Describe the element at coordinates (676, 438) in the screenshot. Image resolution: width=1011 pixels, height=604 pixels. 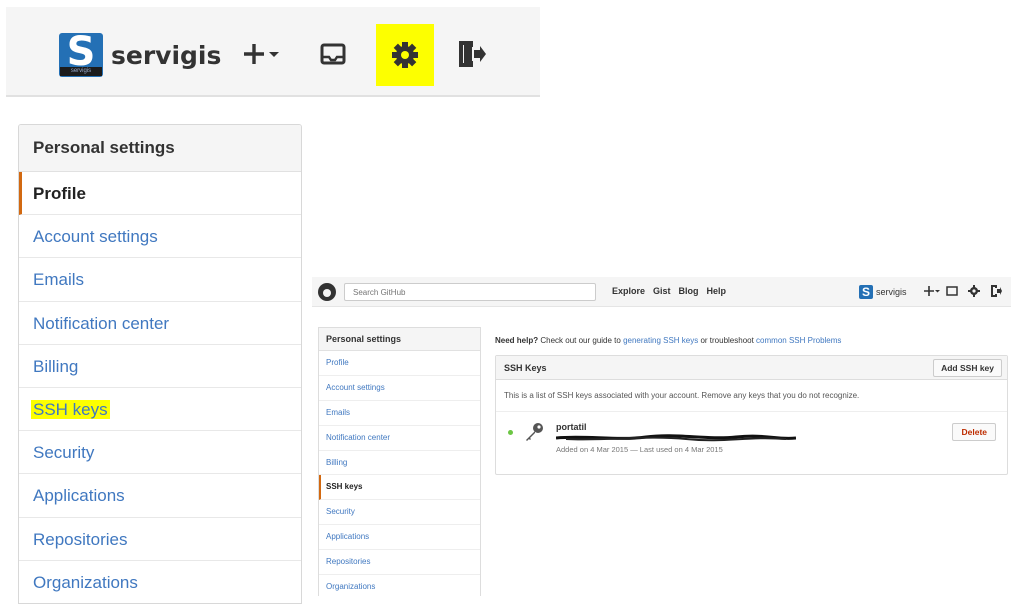
I see `redacted-fingerprint` at that location.